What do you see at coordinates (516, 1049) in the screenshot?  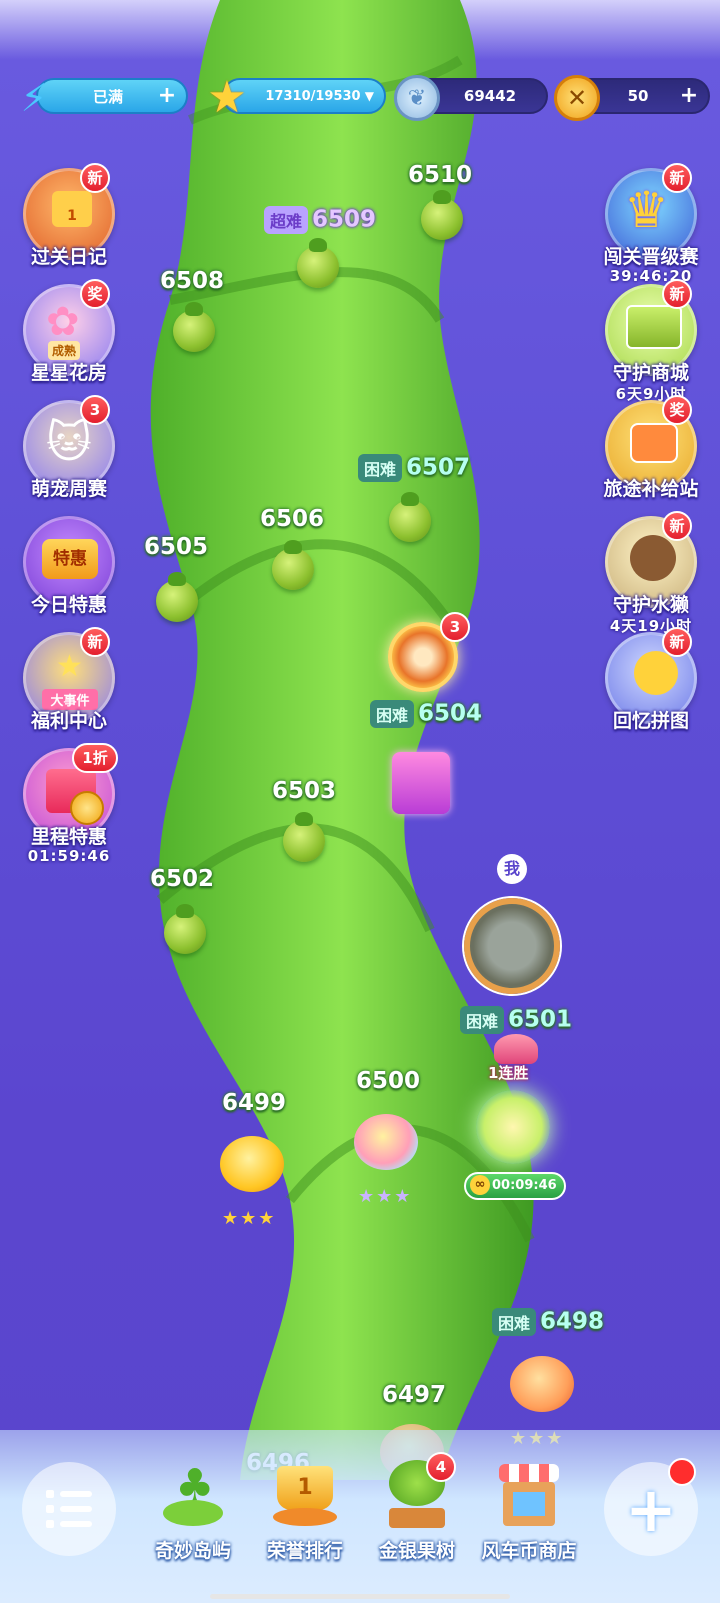 I see `crown-streak-icon` at bounding box center [516, 1049].